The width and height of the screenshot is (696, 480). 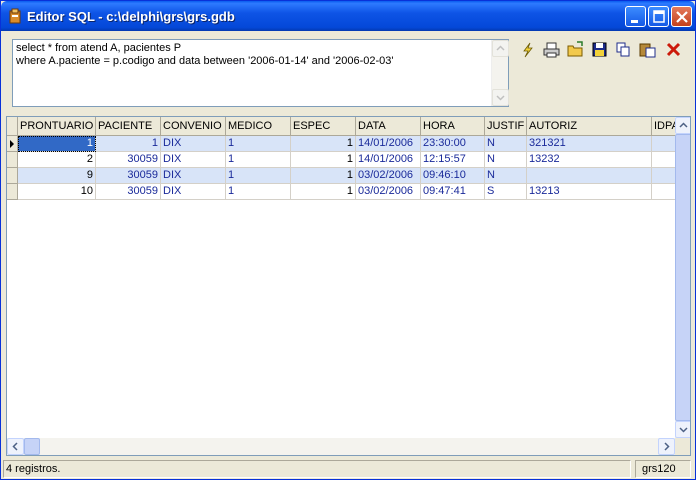 I want to click on print-button, so click(x=552, y=50).